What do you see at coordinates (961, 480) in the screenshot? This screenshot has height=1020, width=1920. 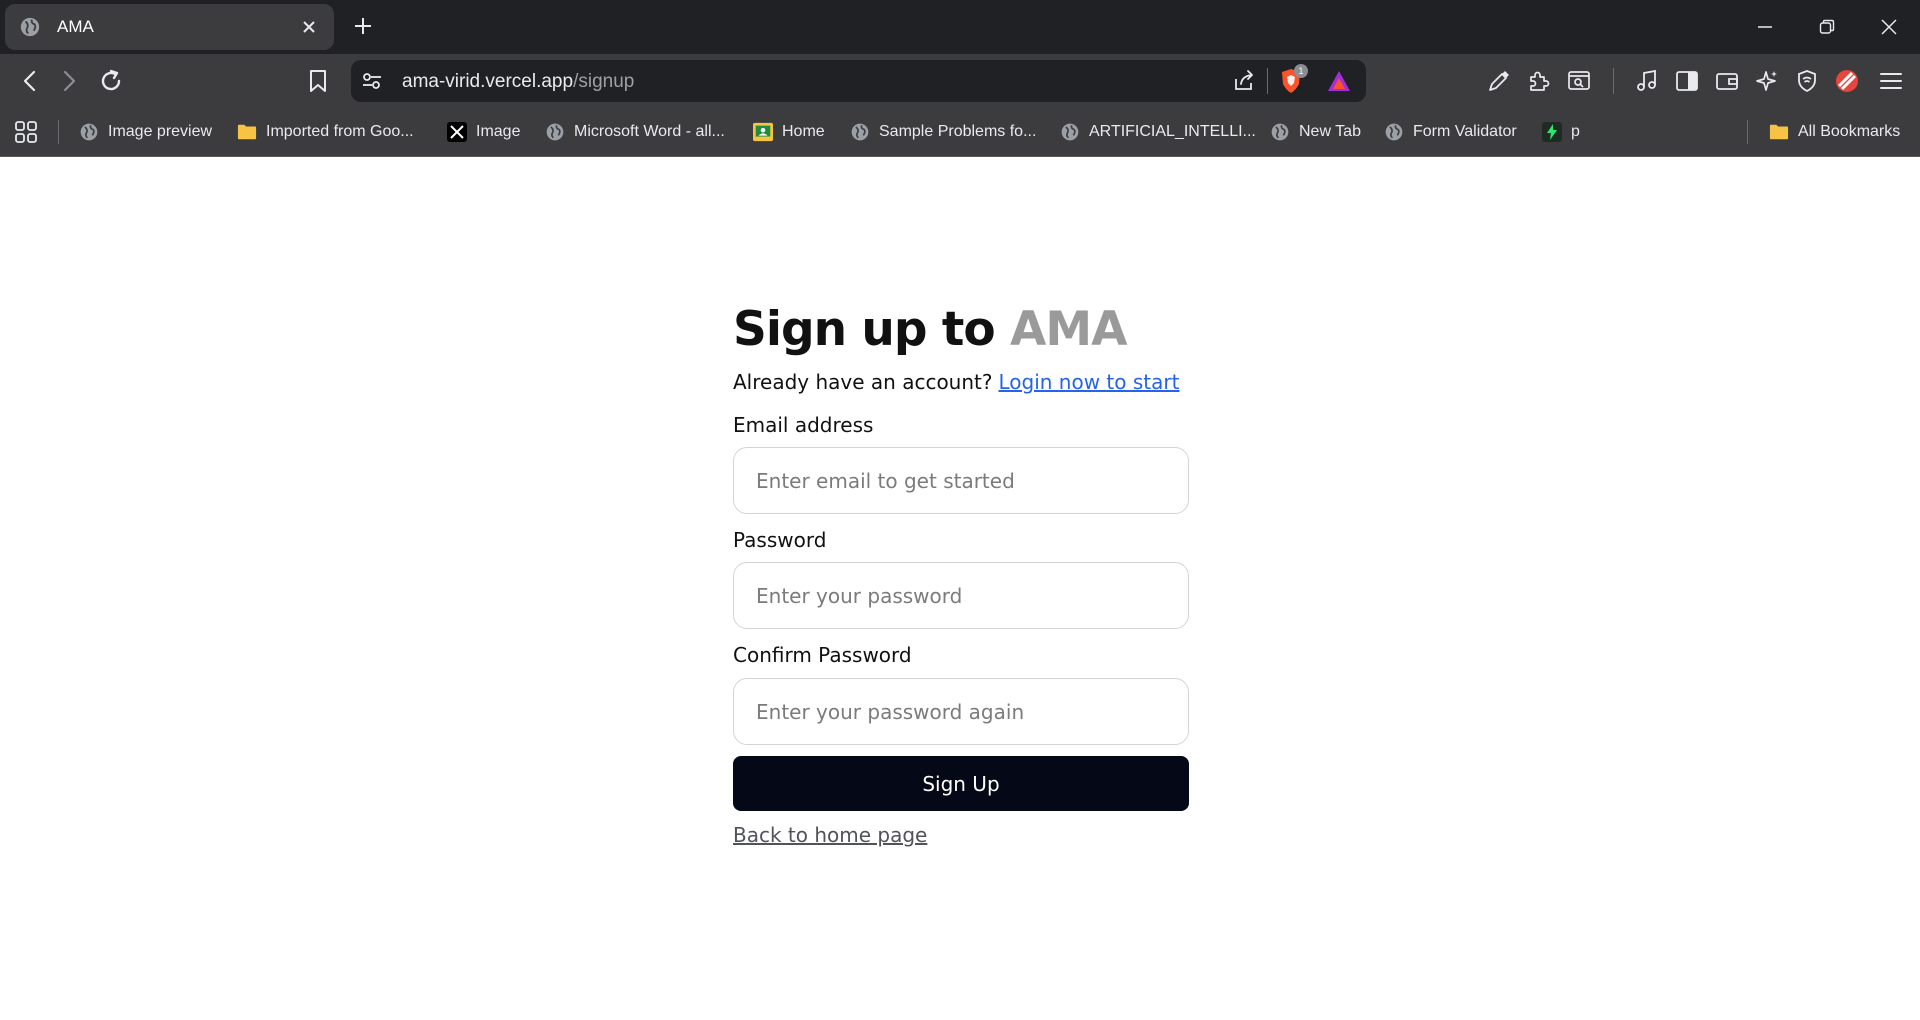 I see `email-field` at bounding box center [961, 480].